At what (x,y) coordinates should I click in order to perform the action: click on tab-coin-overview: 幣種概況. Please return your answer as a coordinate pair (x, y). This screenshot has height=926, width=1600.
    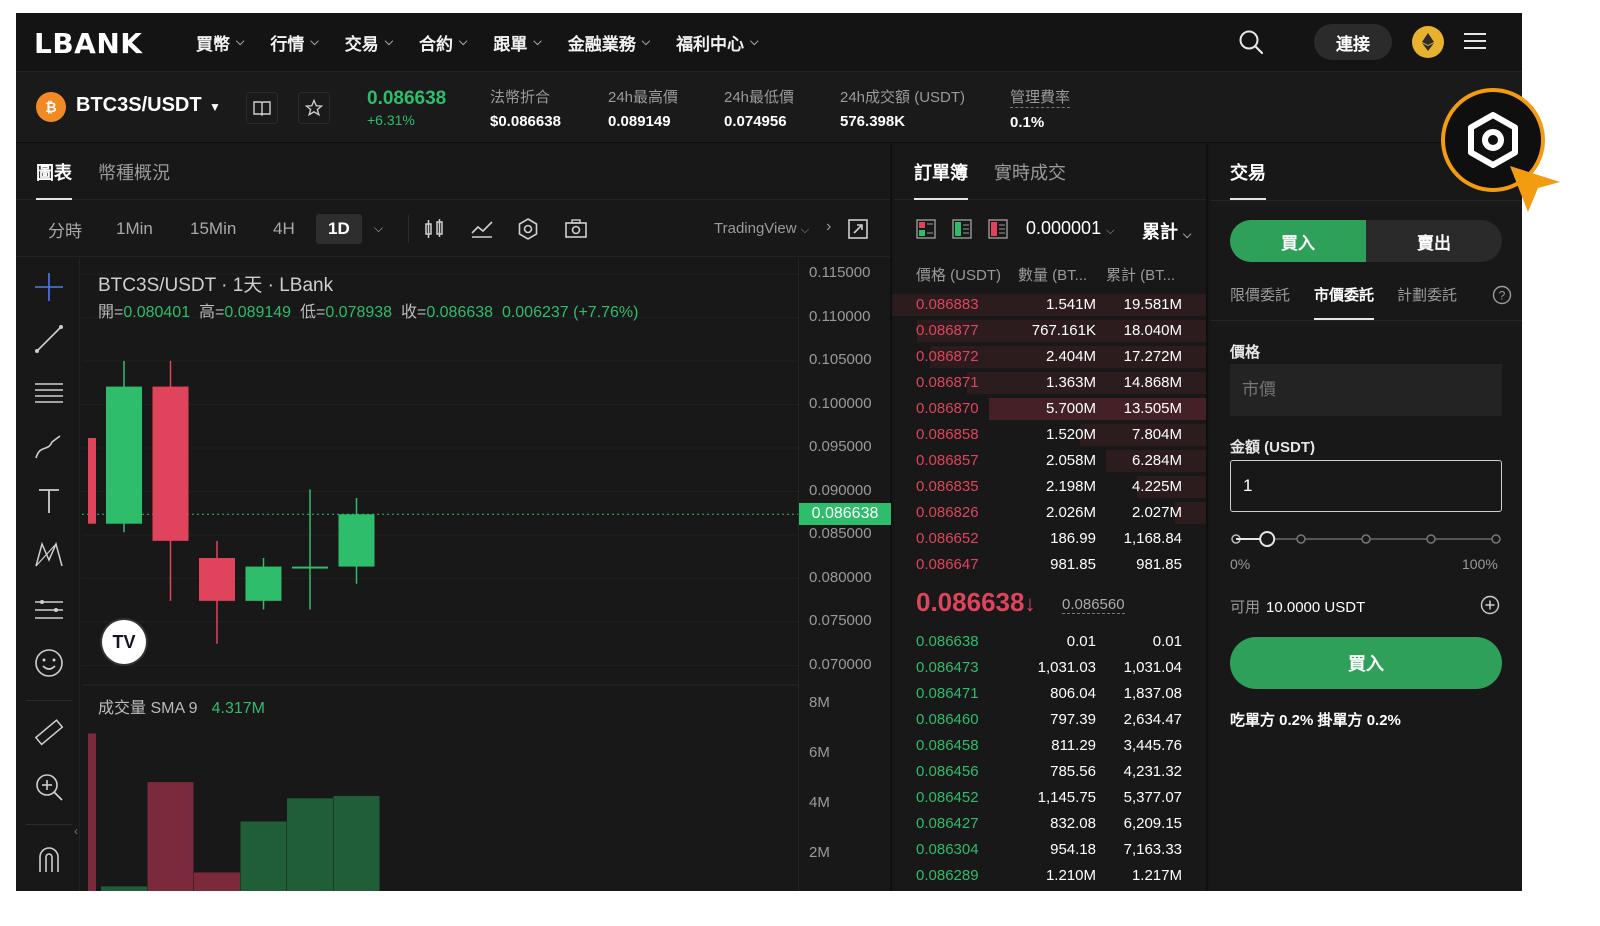
    Looking at the image, I should click on (134, 172).